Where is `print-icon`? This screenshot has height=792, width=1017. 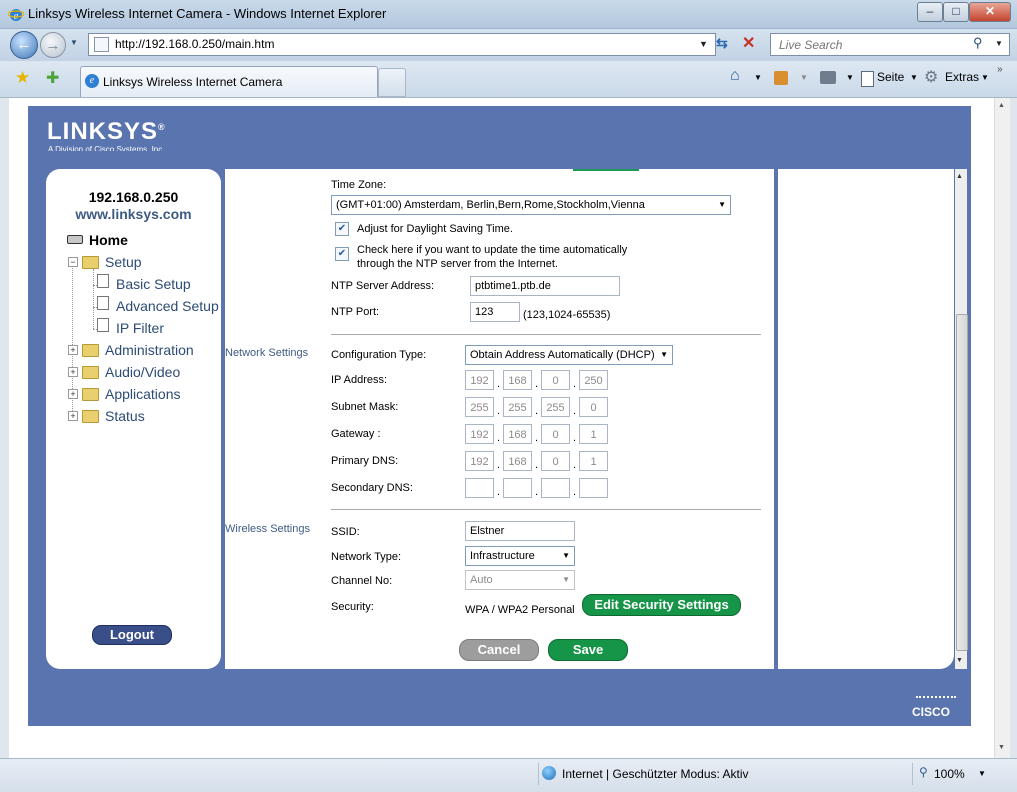
print-icon is located at coordinates (828, 77).